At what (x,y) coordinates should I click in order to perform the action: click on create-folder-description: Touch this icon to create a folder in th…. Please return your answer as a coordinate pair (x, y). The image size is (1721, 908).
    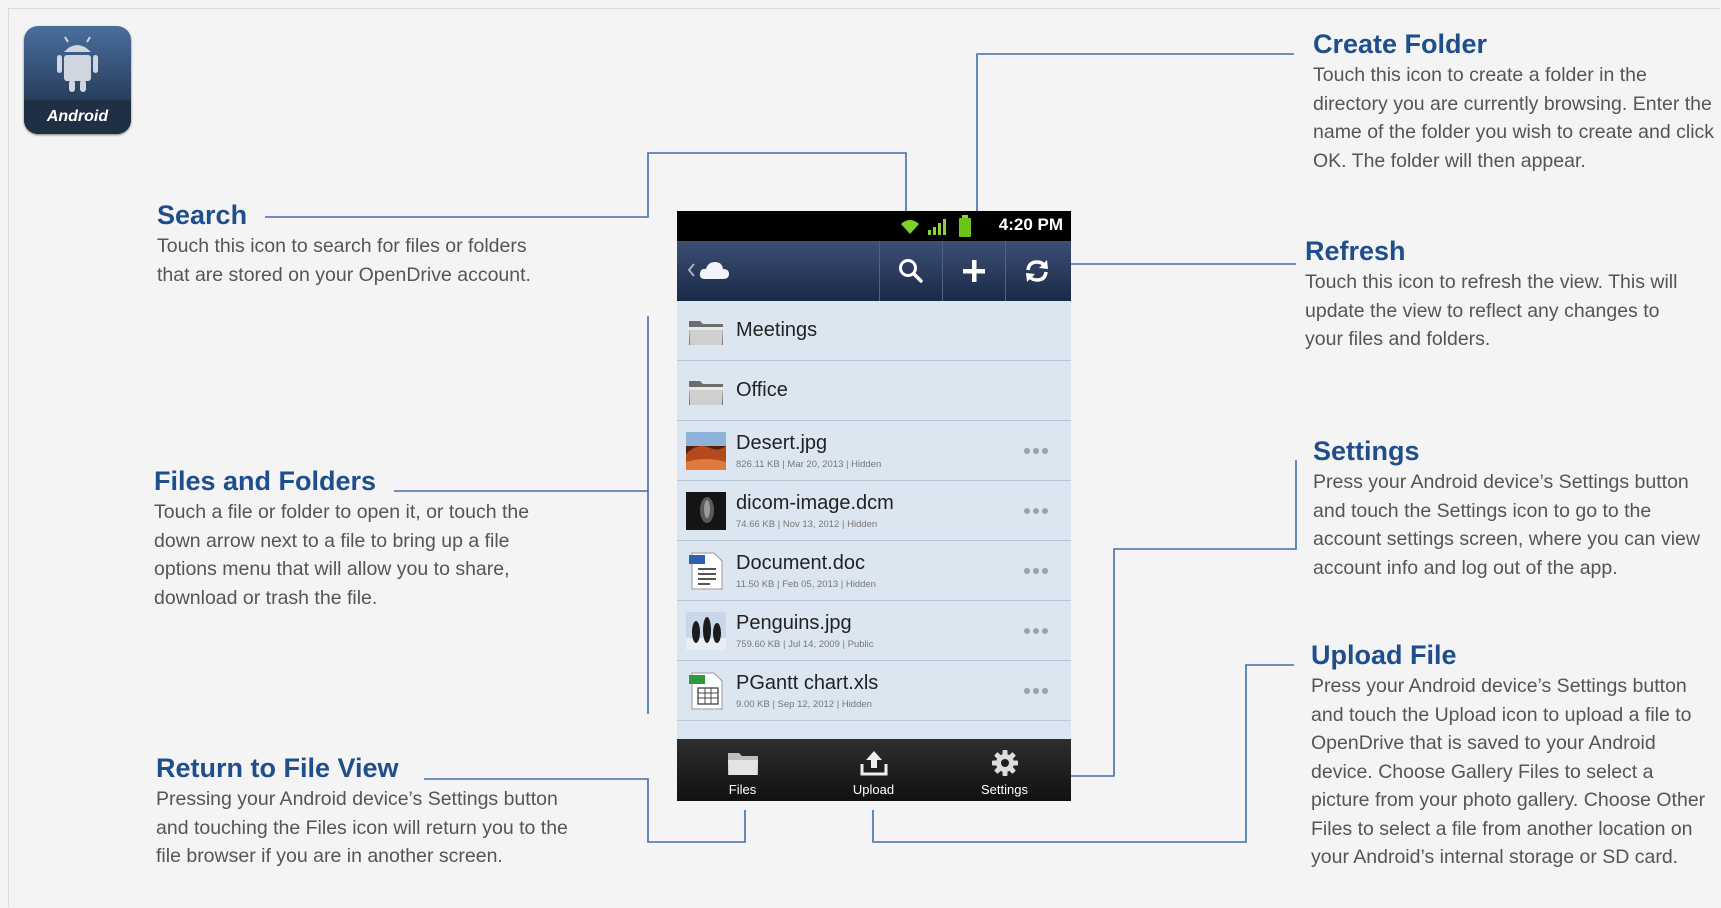
    Looking at the image, I should click on (1514, 118).